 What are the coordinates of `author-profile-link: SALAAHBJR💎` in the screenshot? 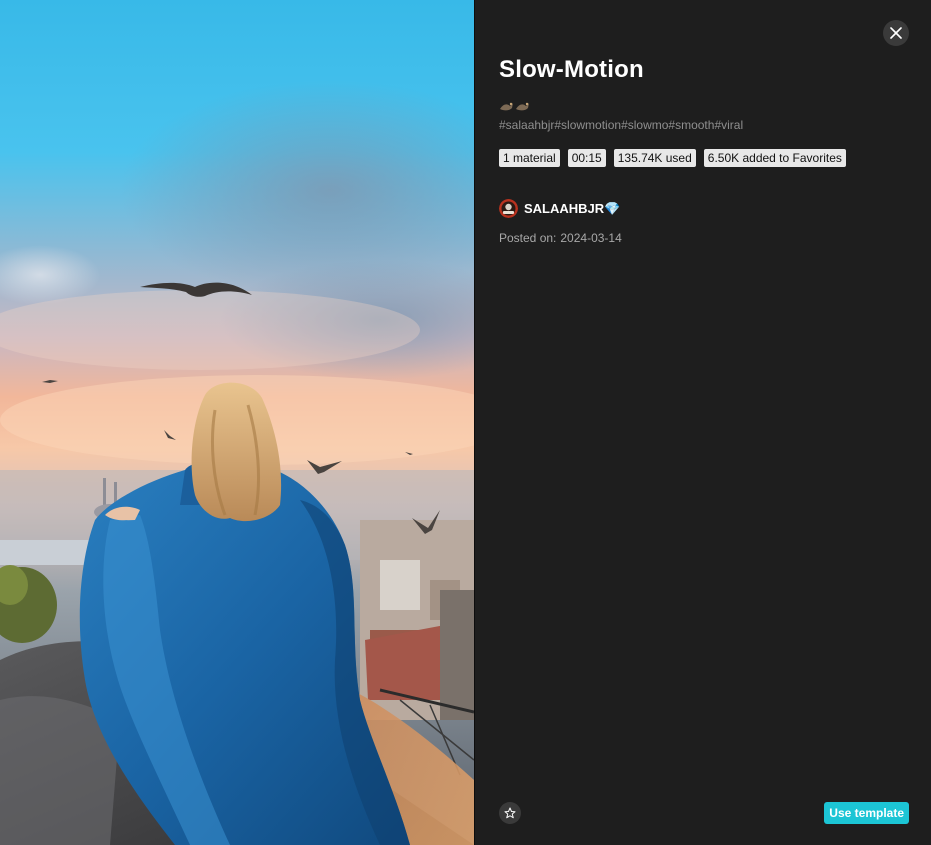 It's located at (559, 208).